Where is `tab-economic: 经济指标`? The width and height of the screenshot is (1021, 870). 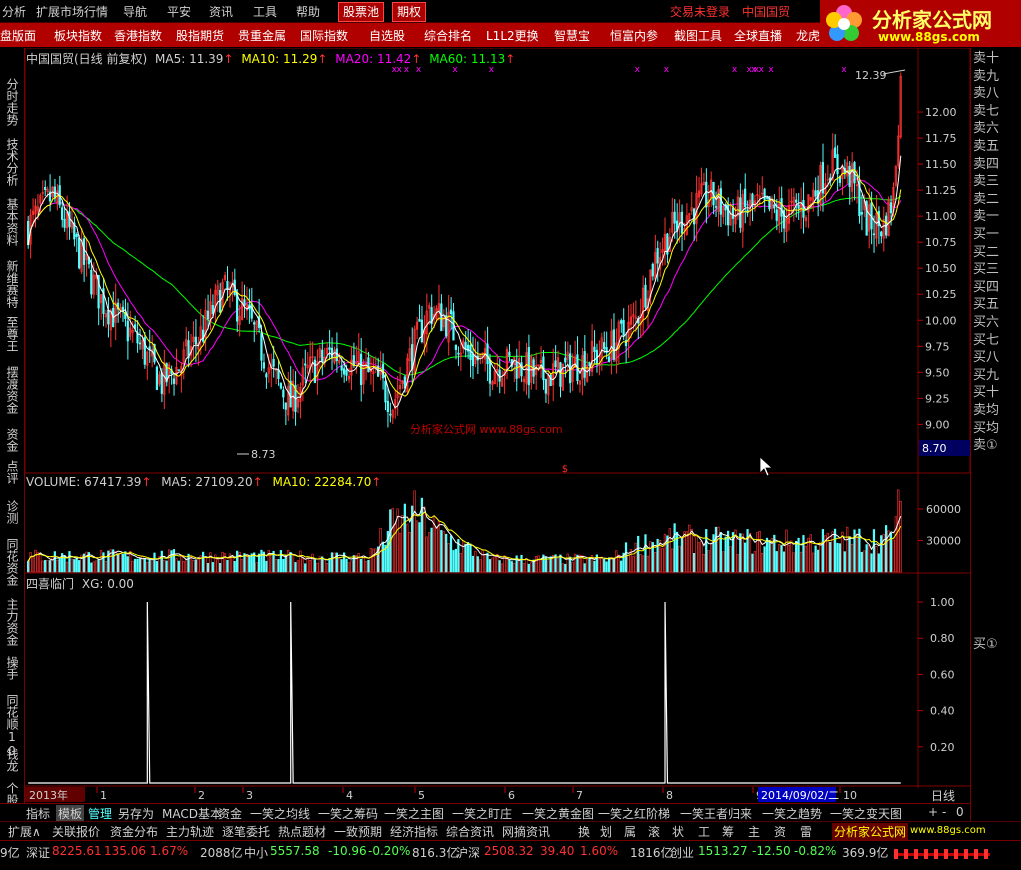
tab-economic: 经济指标 is located at coordinates (414, 831).